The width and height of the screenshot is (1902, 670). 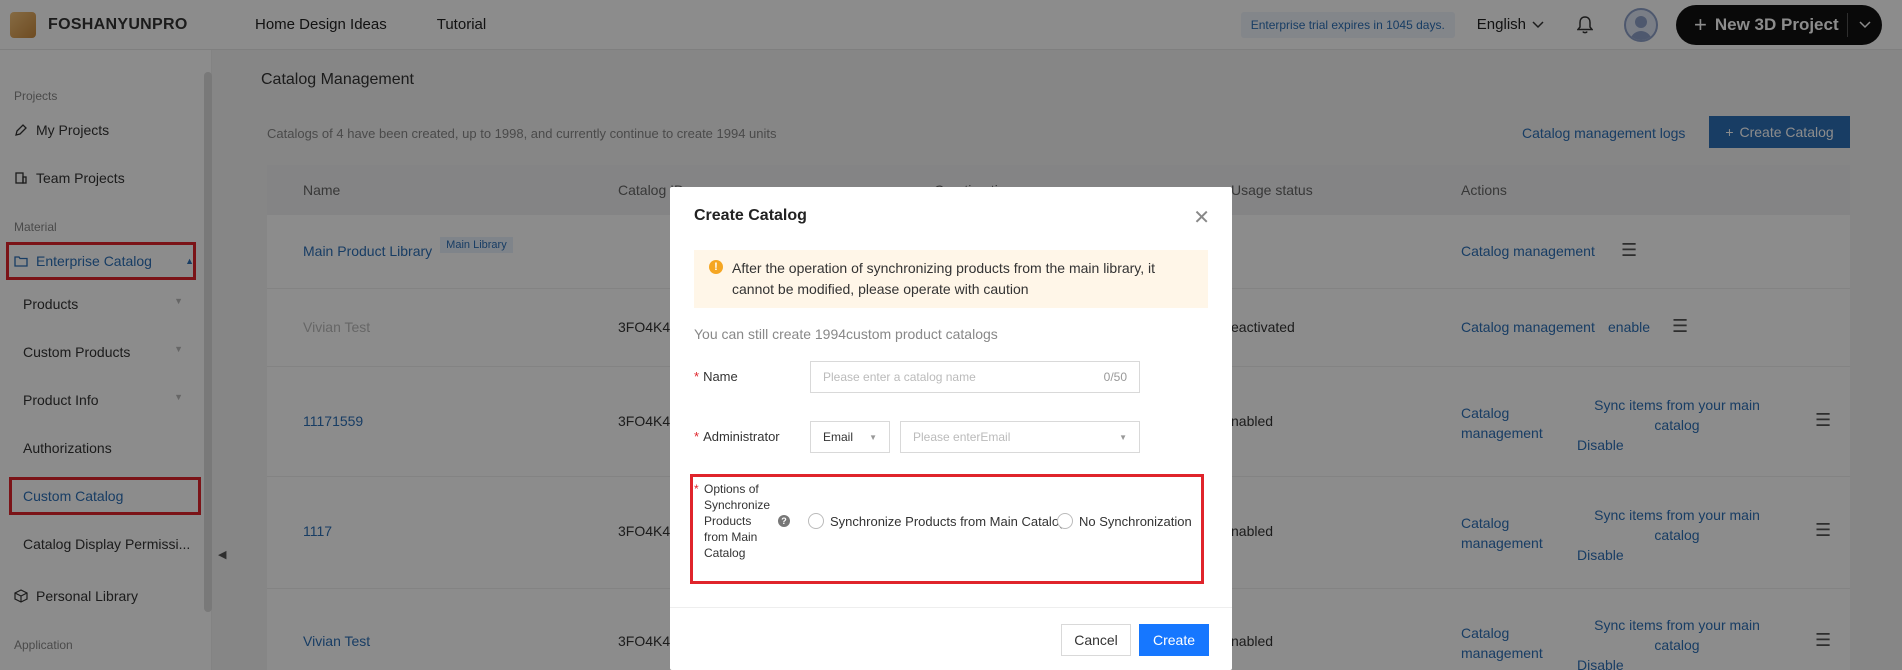 I want to click on create-button: Create, so click(x=1174, y=640).